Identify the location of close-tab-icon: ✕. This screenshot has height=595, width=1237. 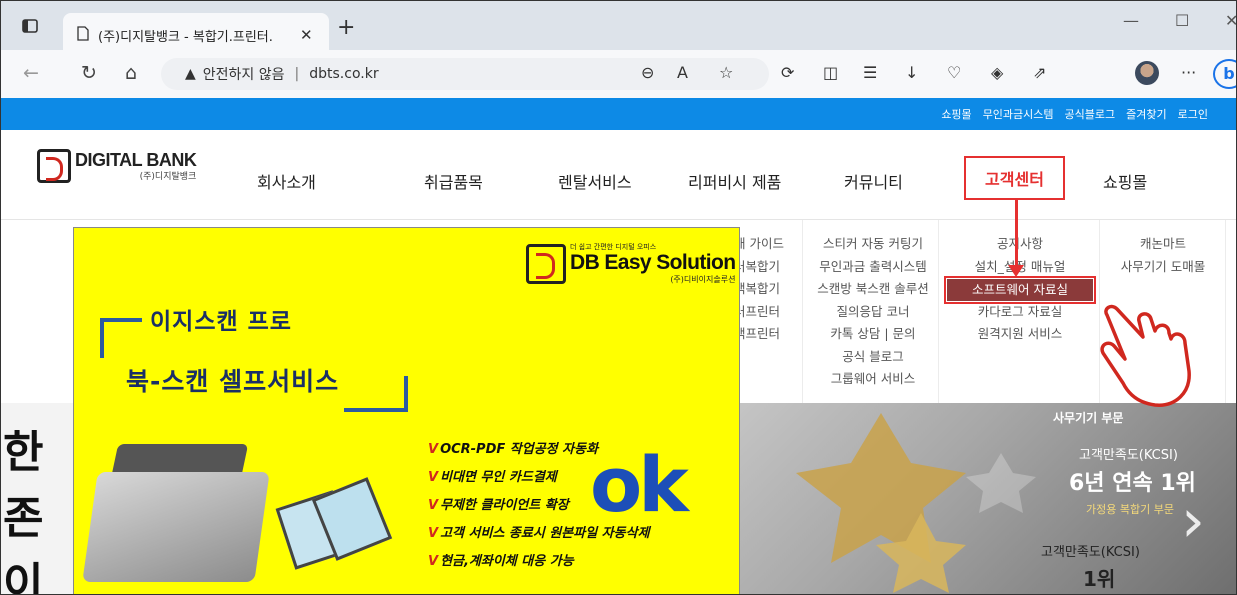
(306, 35).